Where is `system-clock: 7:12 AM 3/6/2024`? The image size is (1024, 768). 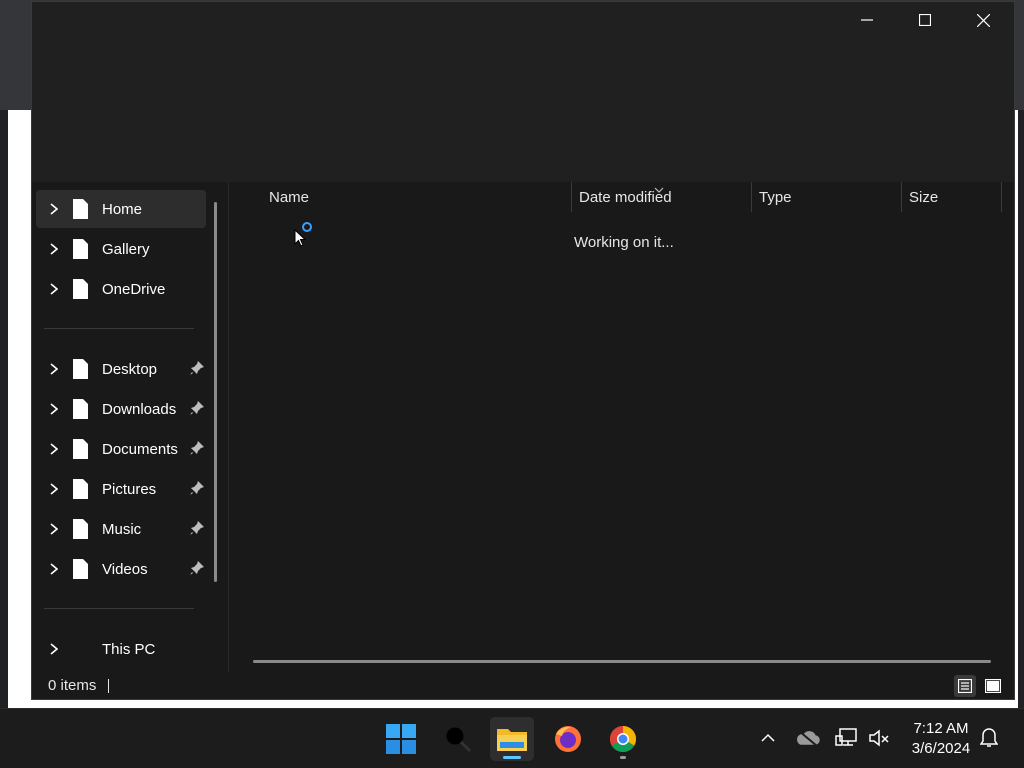 system-clock: 7:12 AM 3/6/2024 is located at coordinates (941, 739).